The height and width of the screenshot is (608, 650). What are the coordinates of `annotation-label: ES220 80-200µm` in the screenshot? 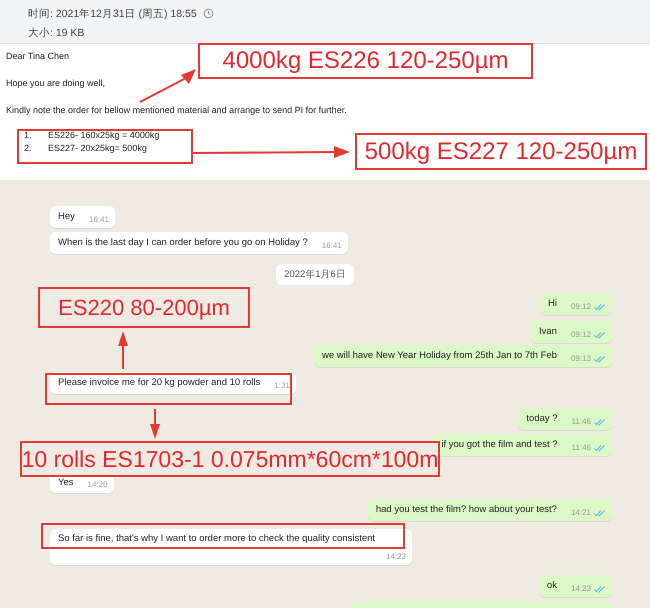 It's located at (144, 307).